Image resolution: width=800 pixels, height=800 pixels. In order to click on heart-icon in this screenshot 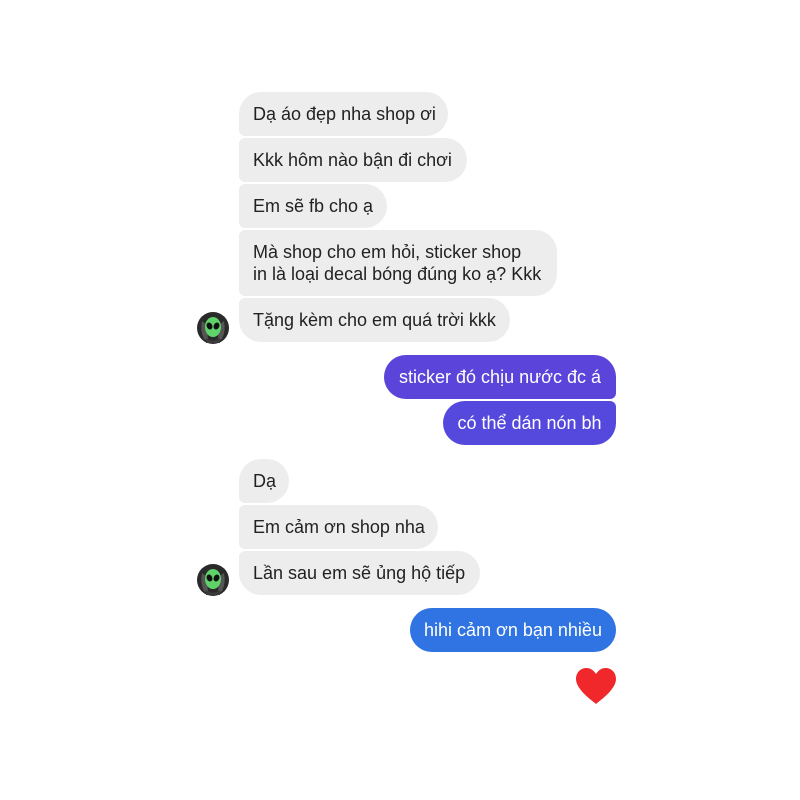, I will do `click(596, 686)`.